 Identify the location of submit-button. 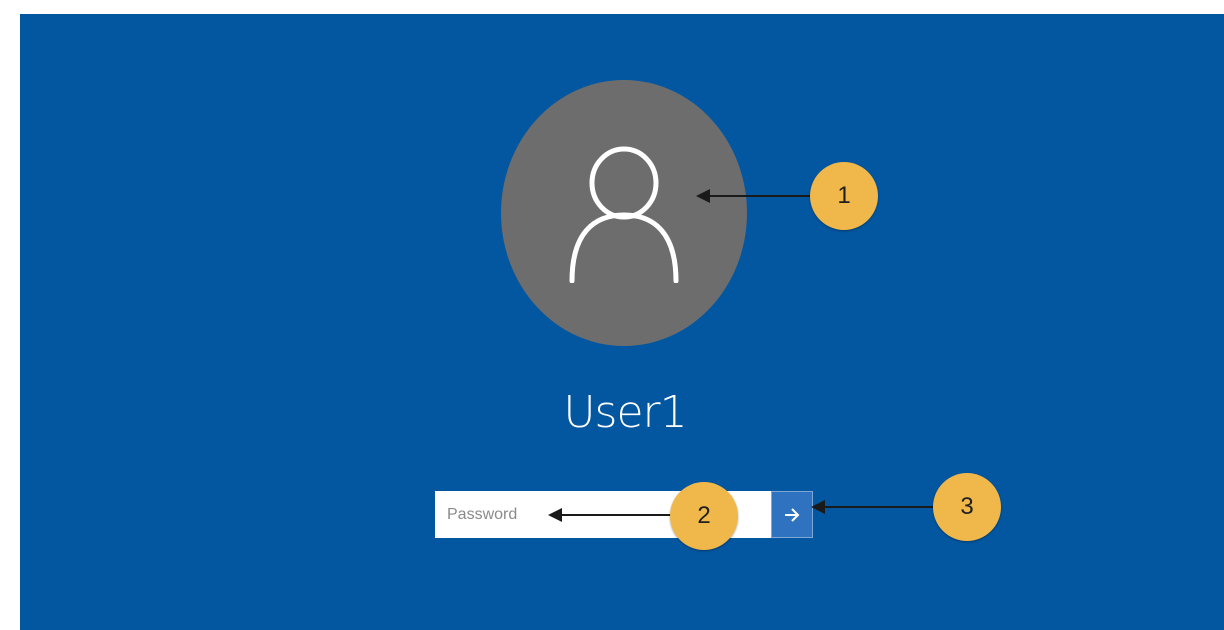
(792, 514).